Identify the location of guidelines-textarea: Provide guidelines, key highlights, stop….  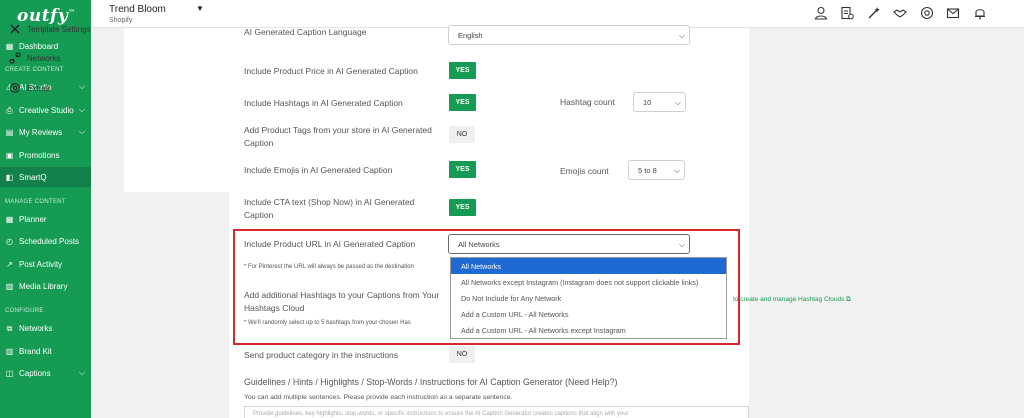
(496, 412).